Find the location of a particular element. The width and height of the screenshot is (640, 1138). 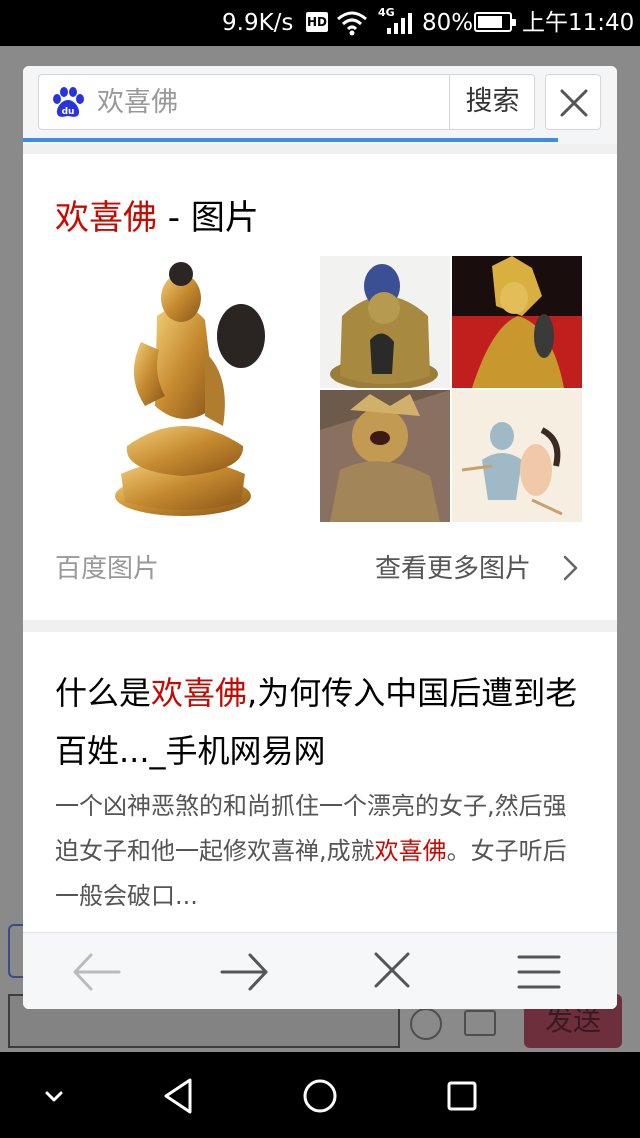

more-images-link: 查看更多图片 is located at coordinates (453, 566).